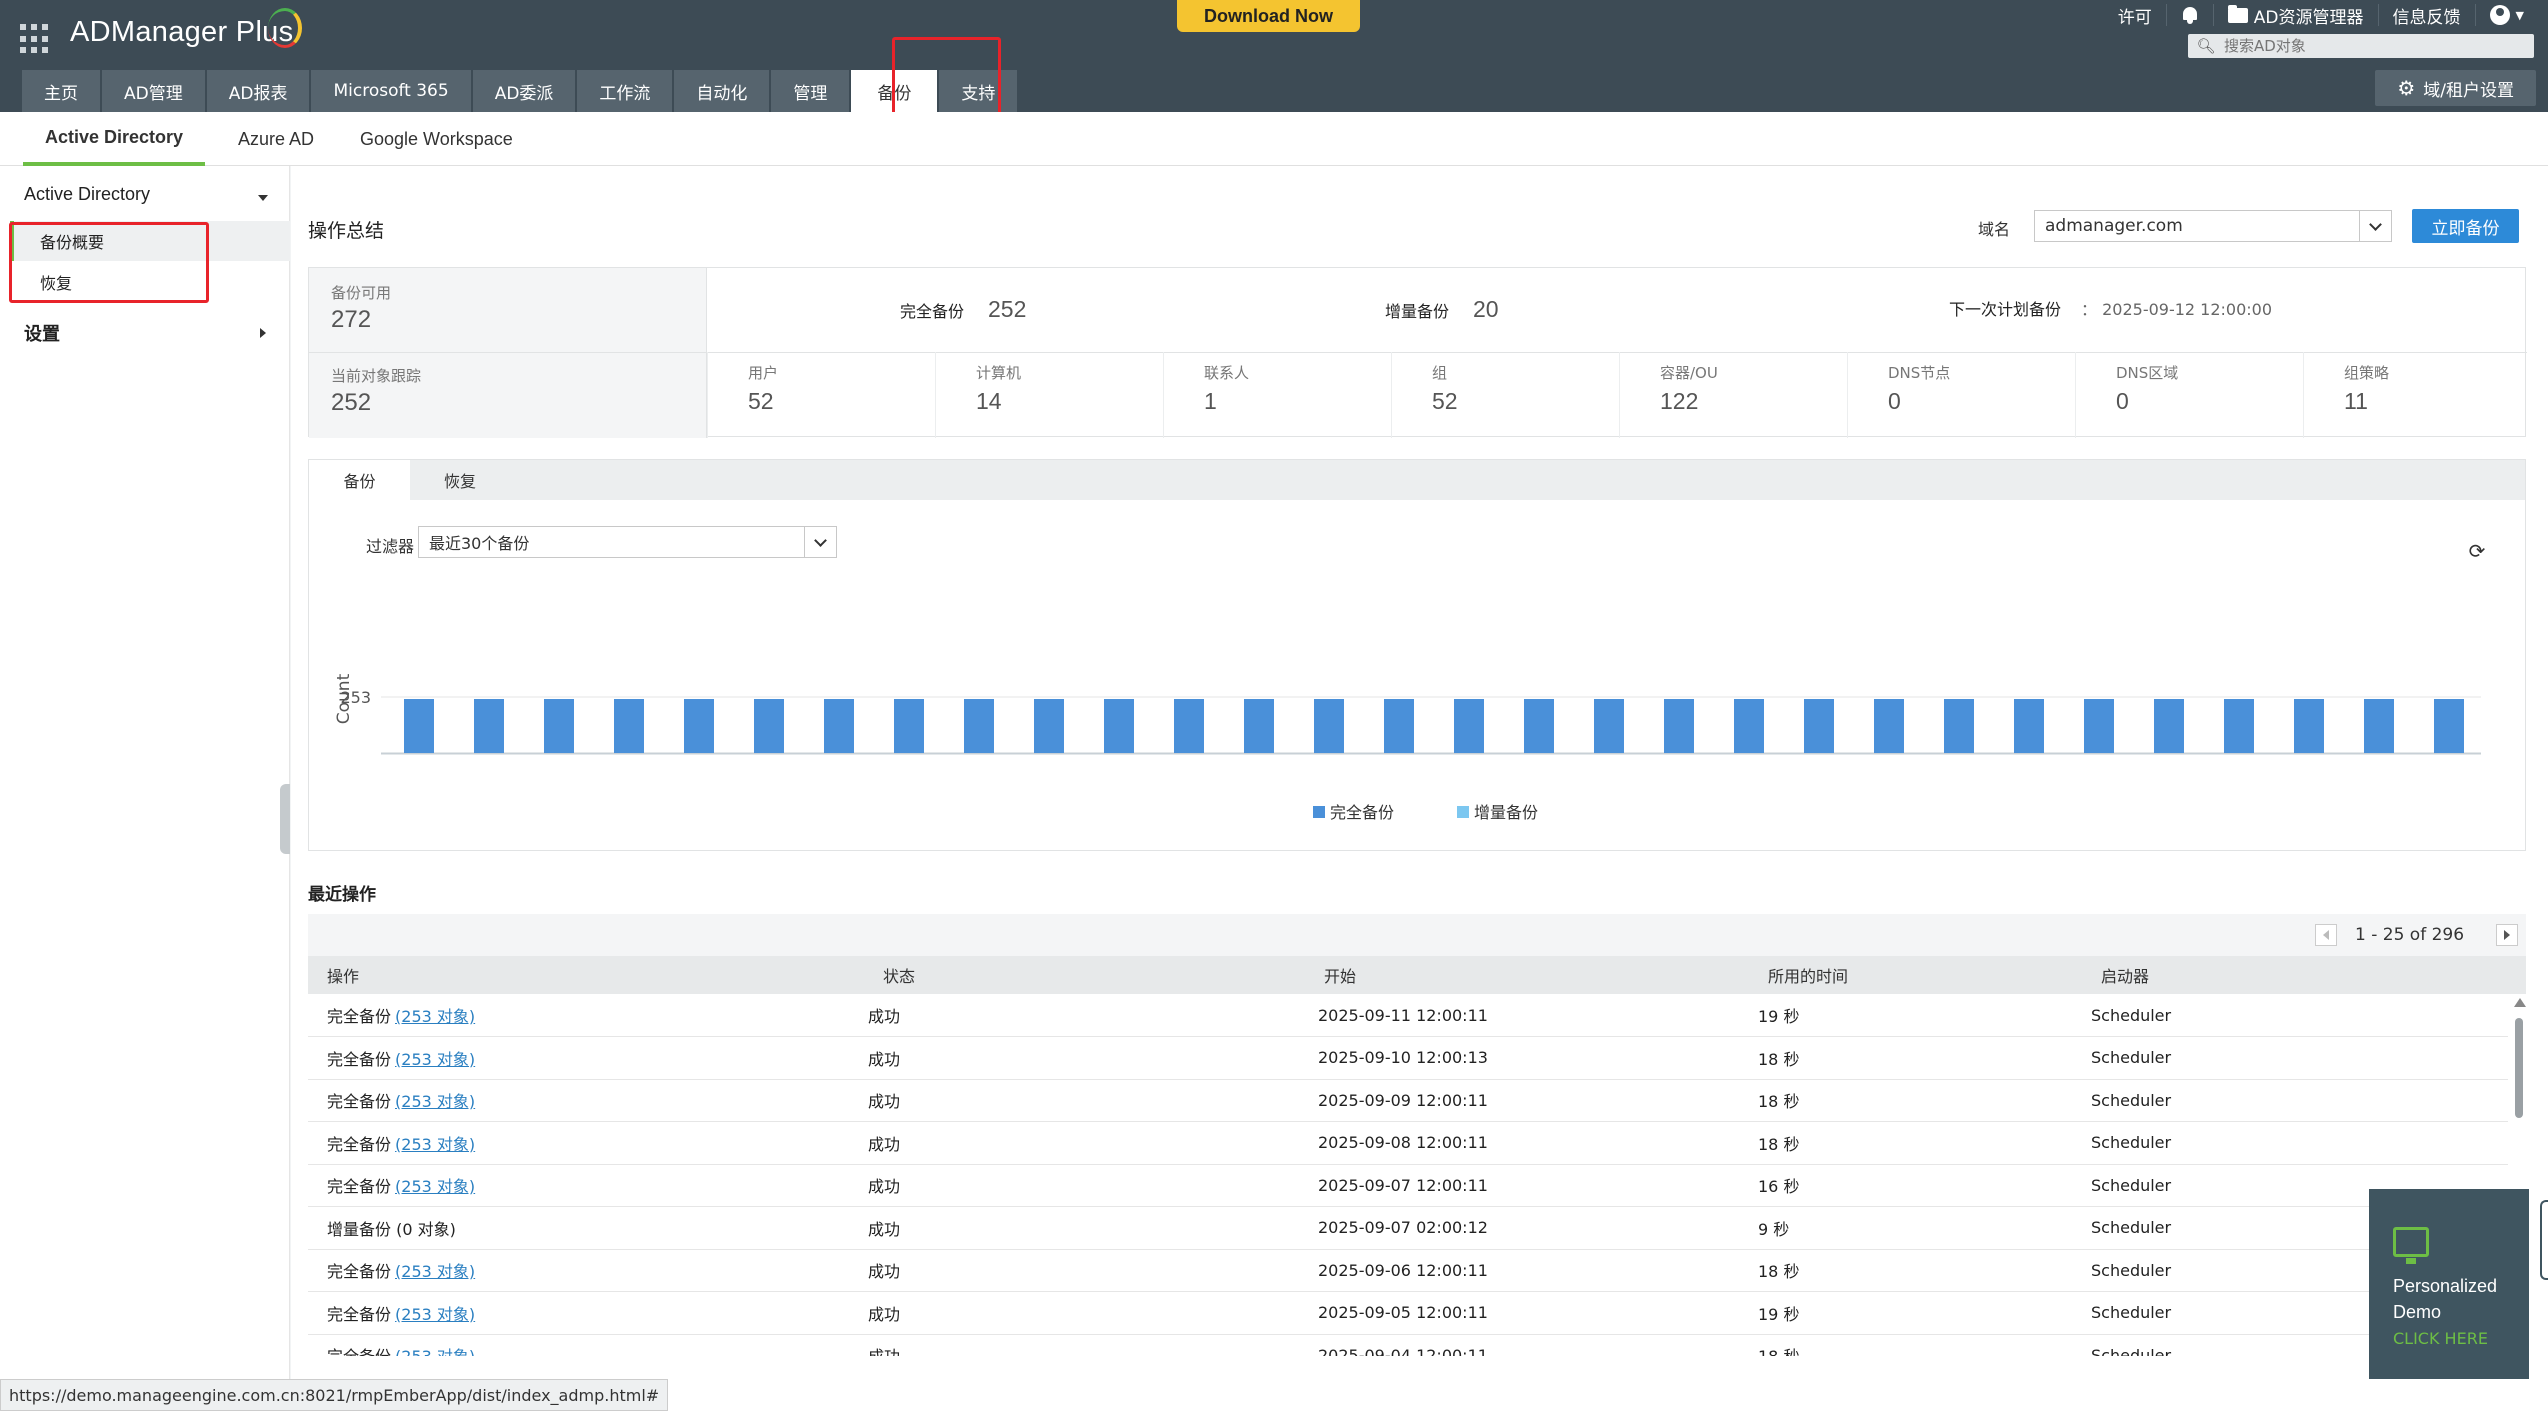 Image resolution: width=2548 pixels, height=1411 pixels. I want to click on ad-explorer-link: AD资源管理器, so click(2296, 16).